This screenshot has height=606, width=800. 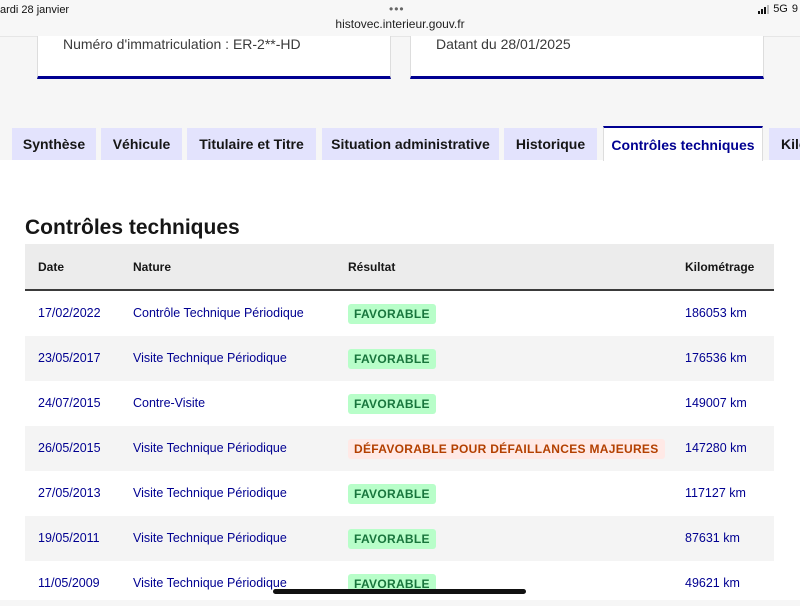 I want to click on row-km: 147280 km, so click(x=716, y=448).